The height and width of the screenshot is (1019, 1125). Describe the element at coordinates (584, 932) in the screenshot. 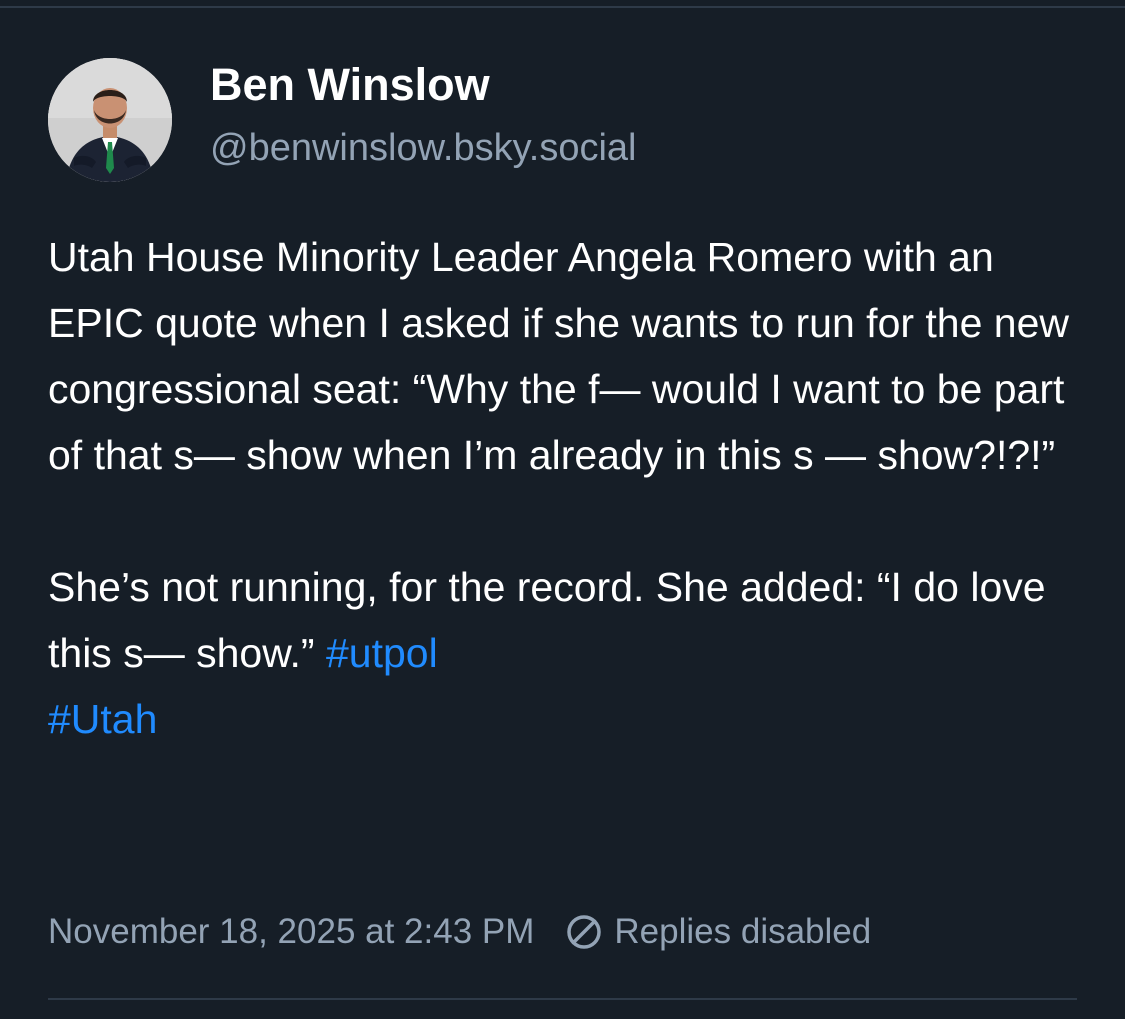

I see `replies-disabled-icon` at that location.